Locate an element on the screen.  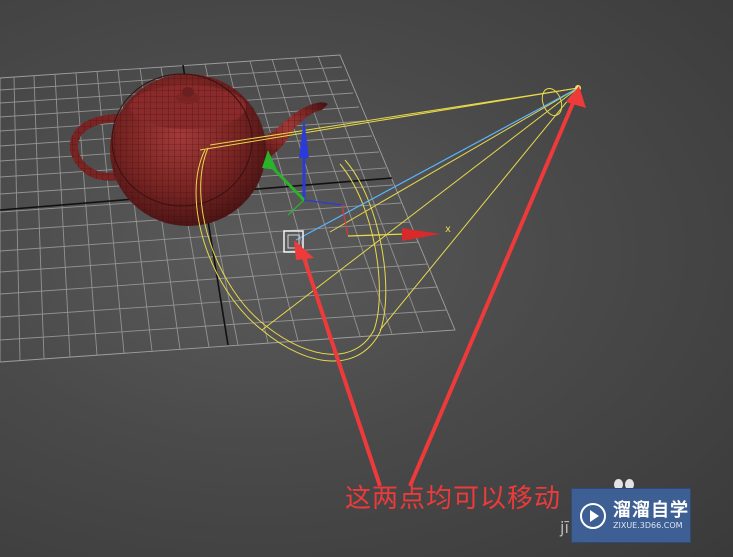
annotation-text: 这两点均可以移动 is located at coordinates (453, 499).